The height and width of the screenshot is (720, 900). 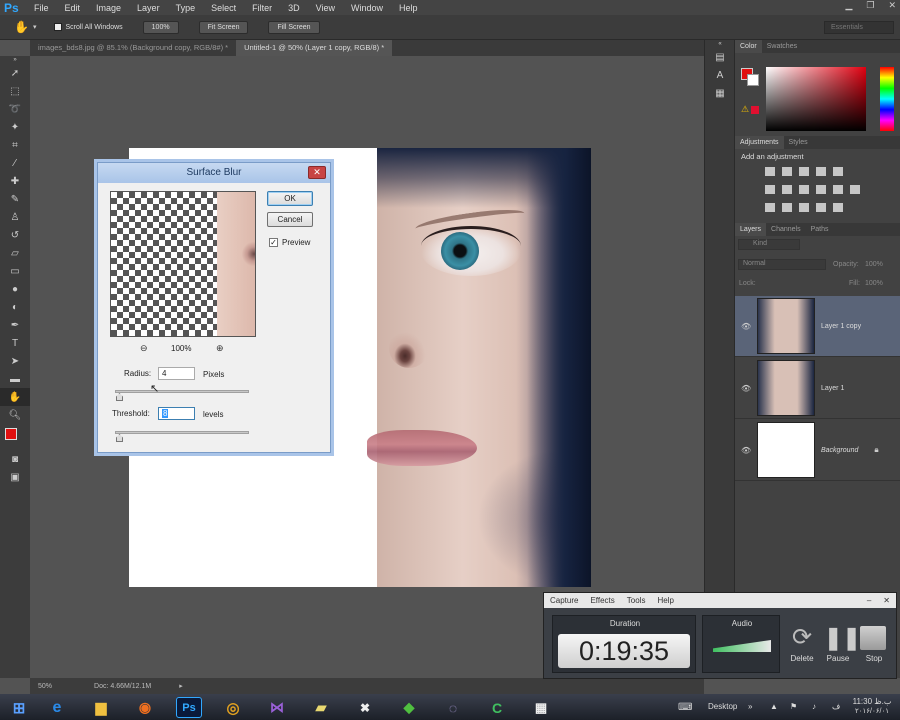 What do you see at coordinates (223, 27) in the screenshot?
I see `fit-screen-button: Fit Screen` at bounding box center [223, 27].